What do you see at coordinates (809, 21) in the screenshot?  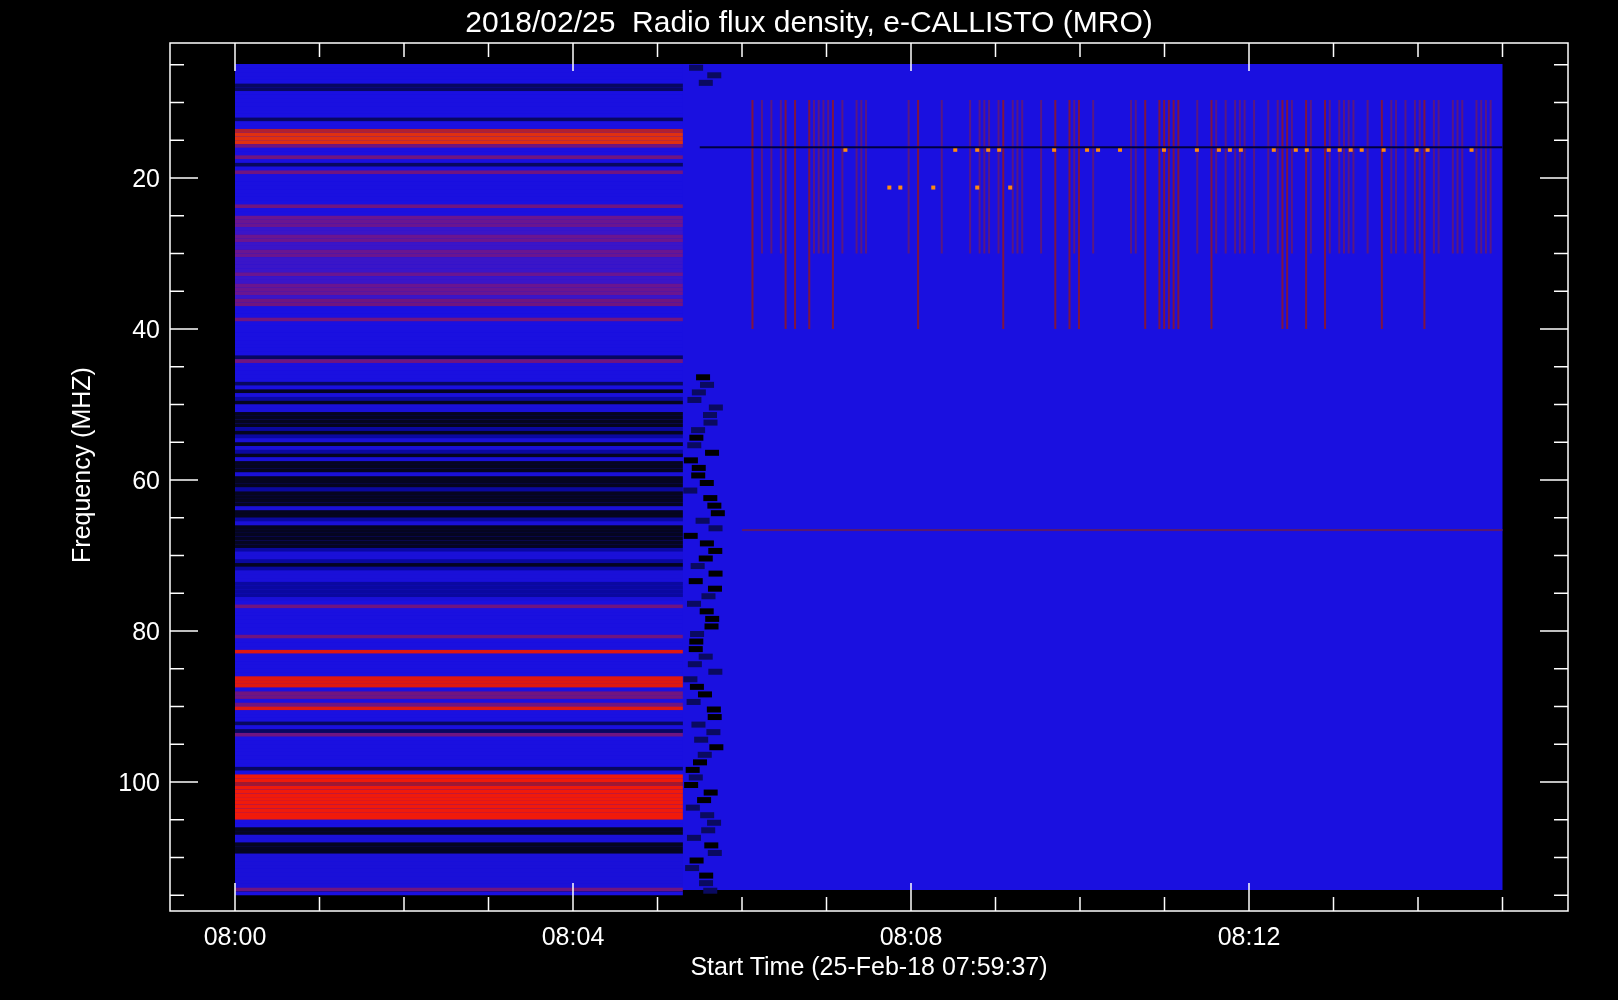 I see `plot-title: 2018/02/25 Radio flux density, e-CALLISTO (MRO)` at bounding box center [809, 21].